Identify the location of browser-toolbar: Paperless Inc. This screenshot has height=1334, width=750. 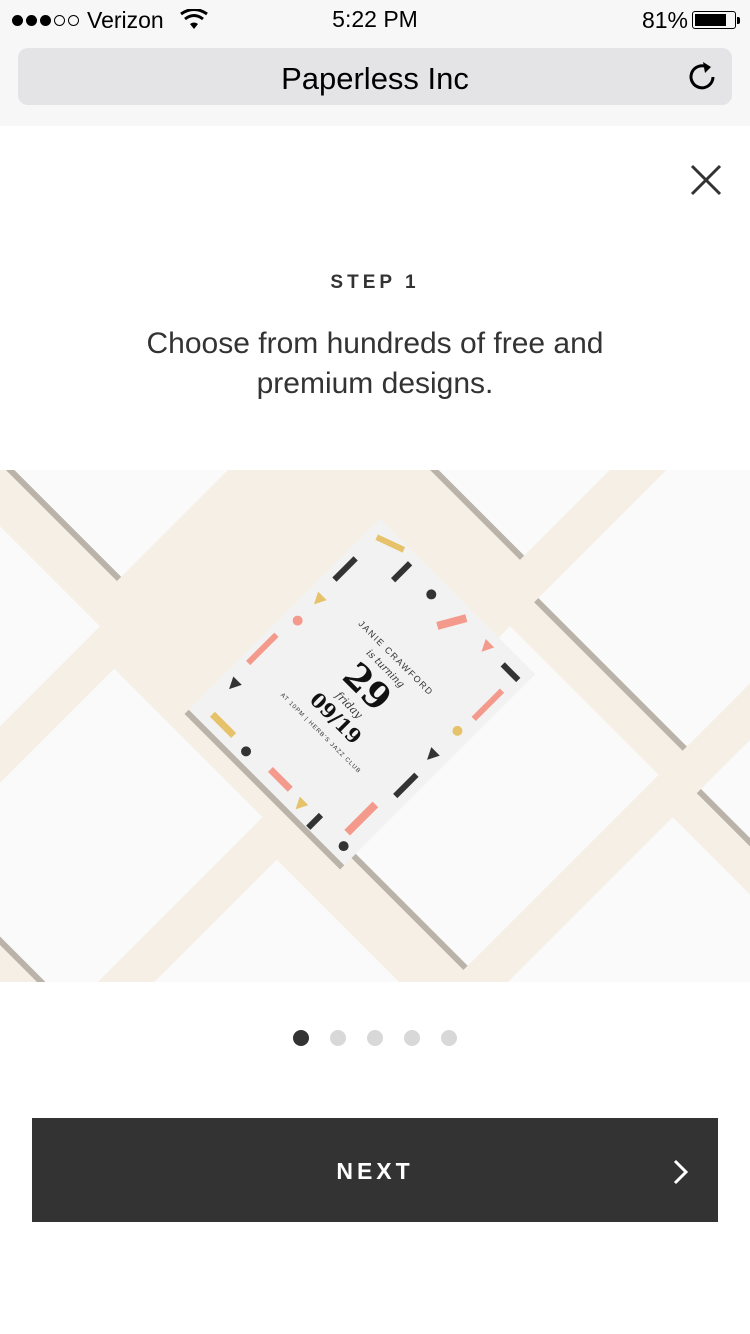
(375, 83).